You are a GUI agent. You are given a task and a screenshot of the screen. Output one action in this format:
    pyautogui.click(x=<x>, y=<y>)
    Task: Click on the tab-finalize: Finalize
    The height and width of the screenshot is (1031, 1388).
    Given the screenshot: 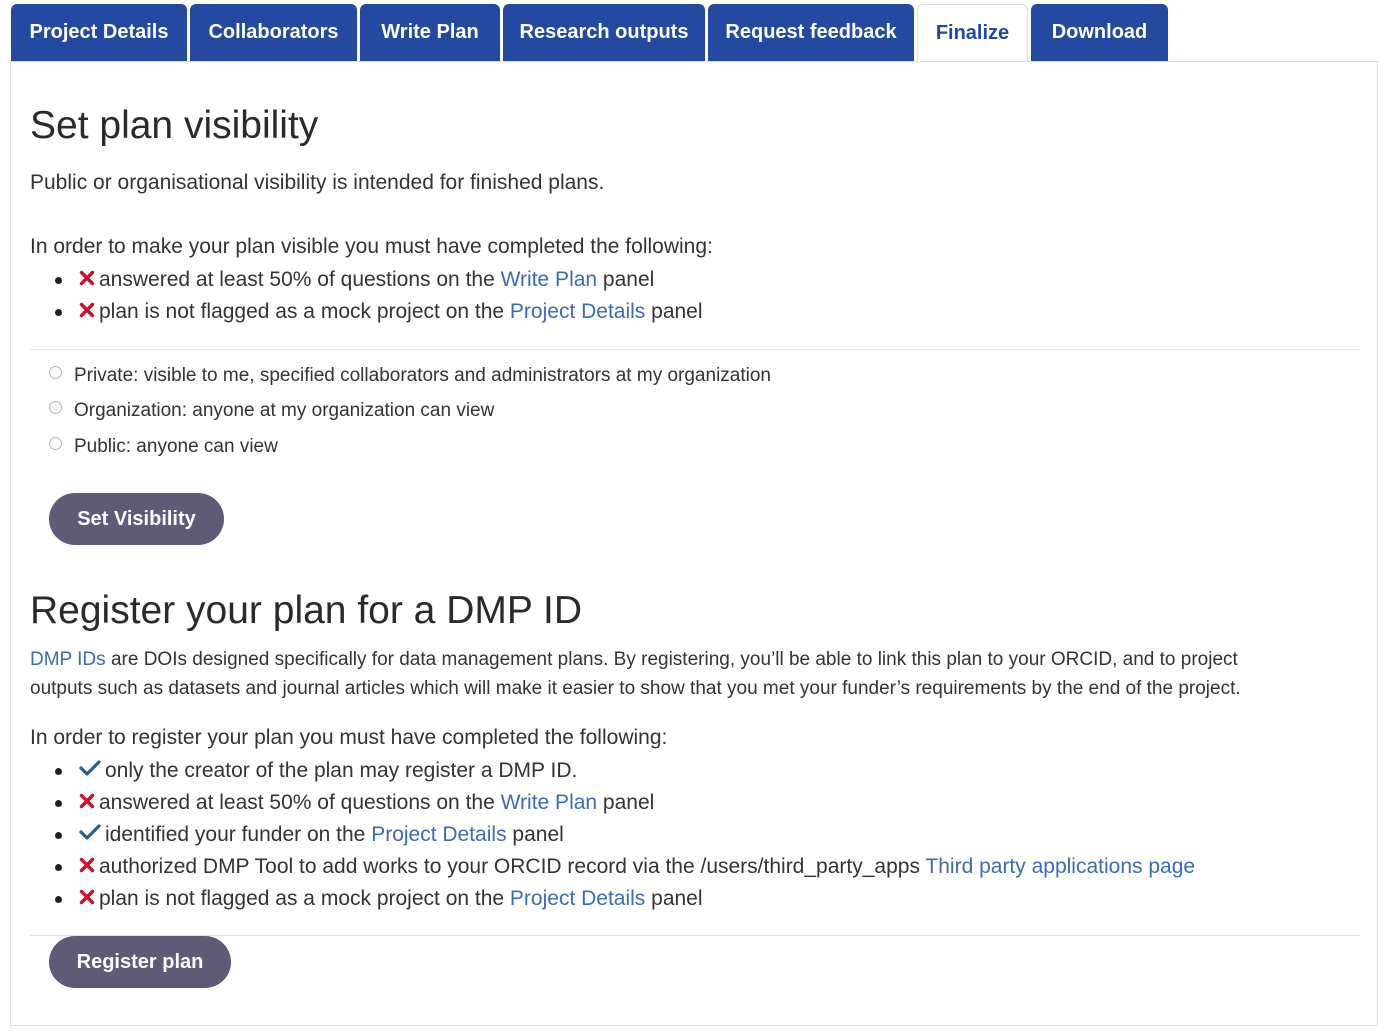 What is the action you would take?
    pyautogui.click(x=972, y=33)
    